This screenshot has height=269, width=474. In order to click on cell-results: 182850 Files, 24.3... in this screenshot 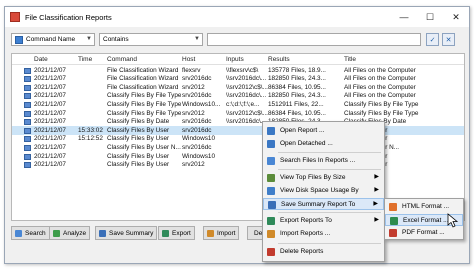, I will do `click(297, 96)`.